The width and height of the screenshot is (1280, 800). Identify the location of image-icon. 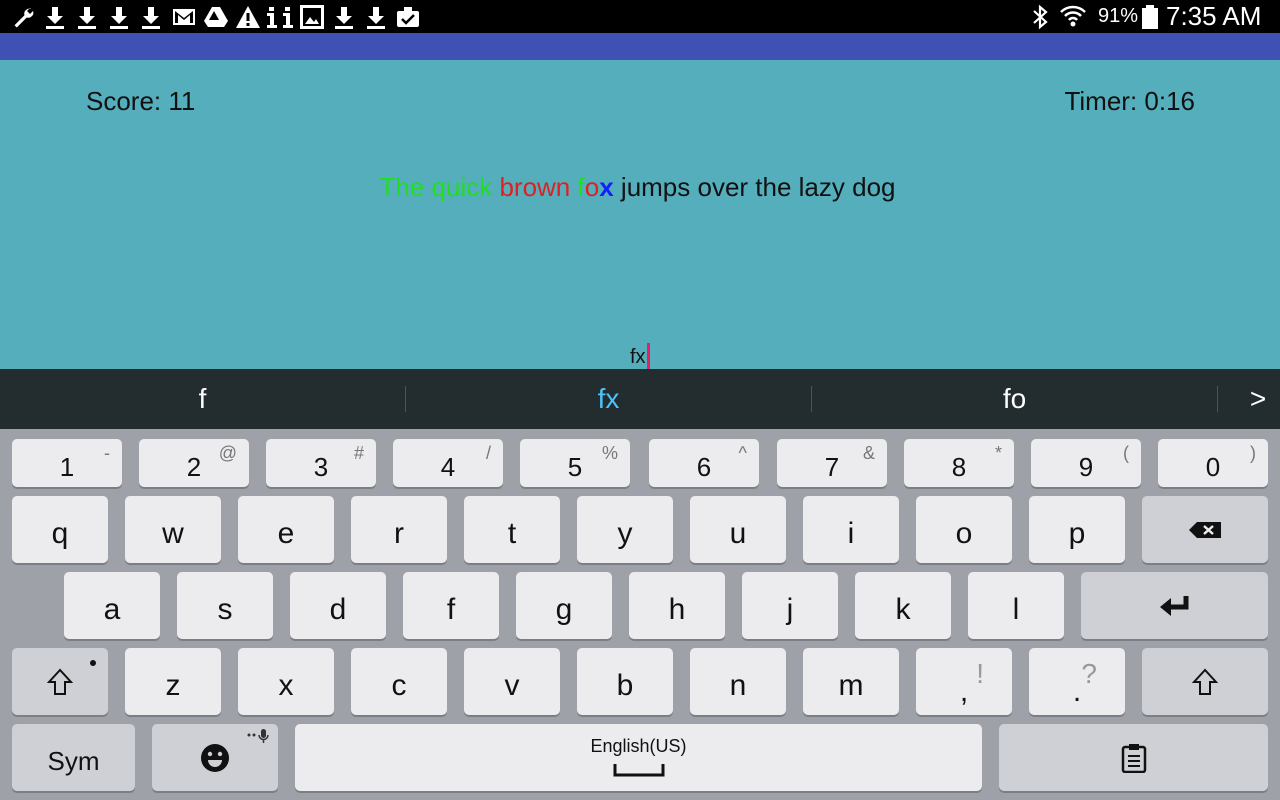
(312, 17).